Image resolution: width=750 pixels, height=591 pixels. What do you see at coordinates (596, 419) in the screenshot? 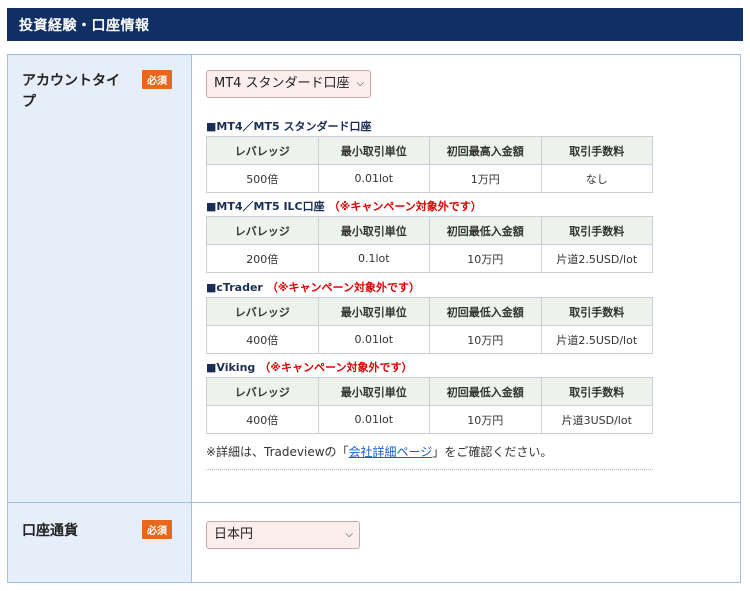
I see `table-cell: 片道3USD/lot` at bounding box center [596, 419].